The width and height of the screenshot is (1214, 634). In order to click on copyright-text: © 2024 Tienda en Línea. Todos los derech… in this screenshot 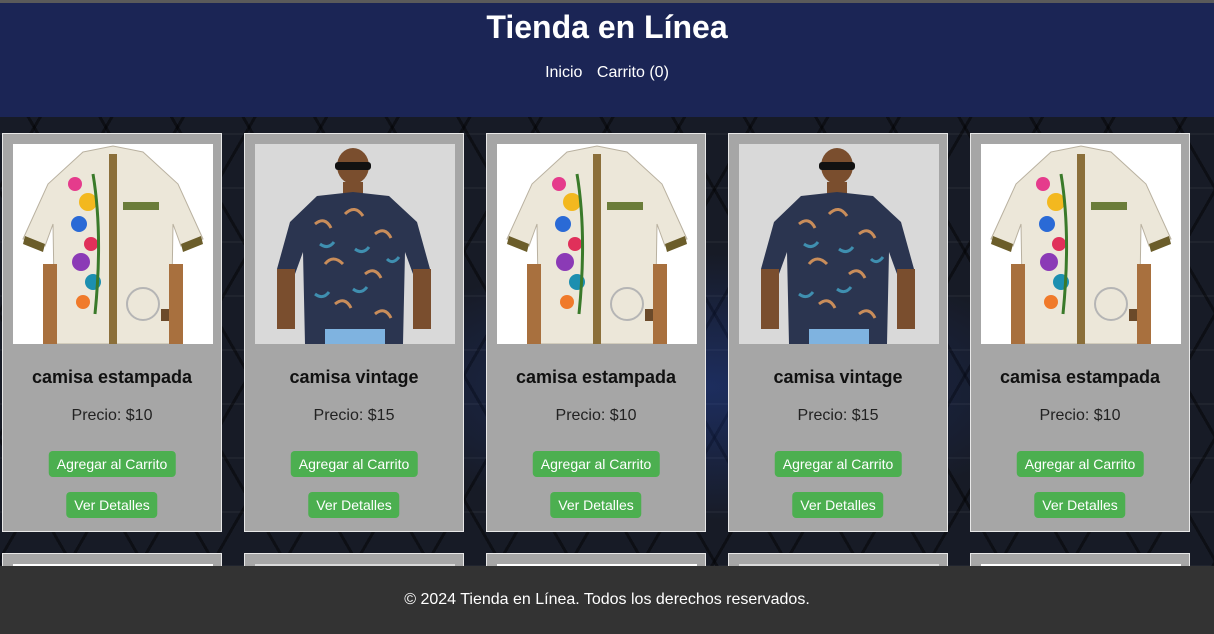, I will do `click(607, 599)`.